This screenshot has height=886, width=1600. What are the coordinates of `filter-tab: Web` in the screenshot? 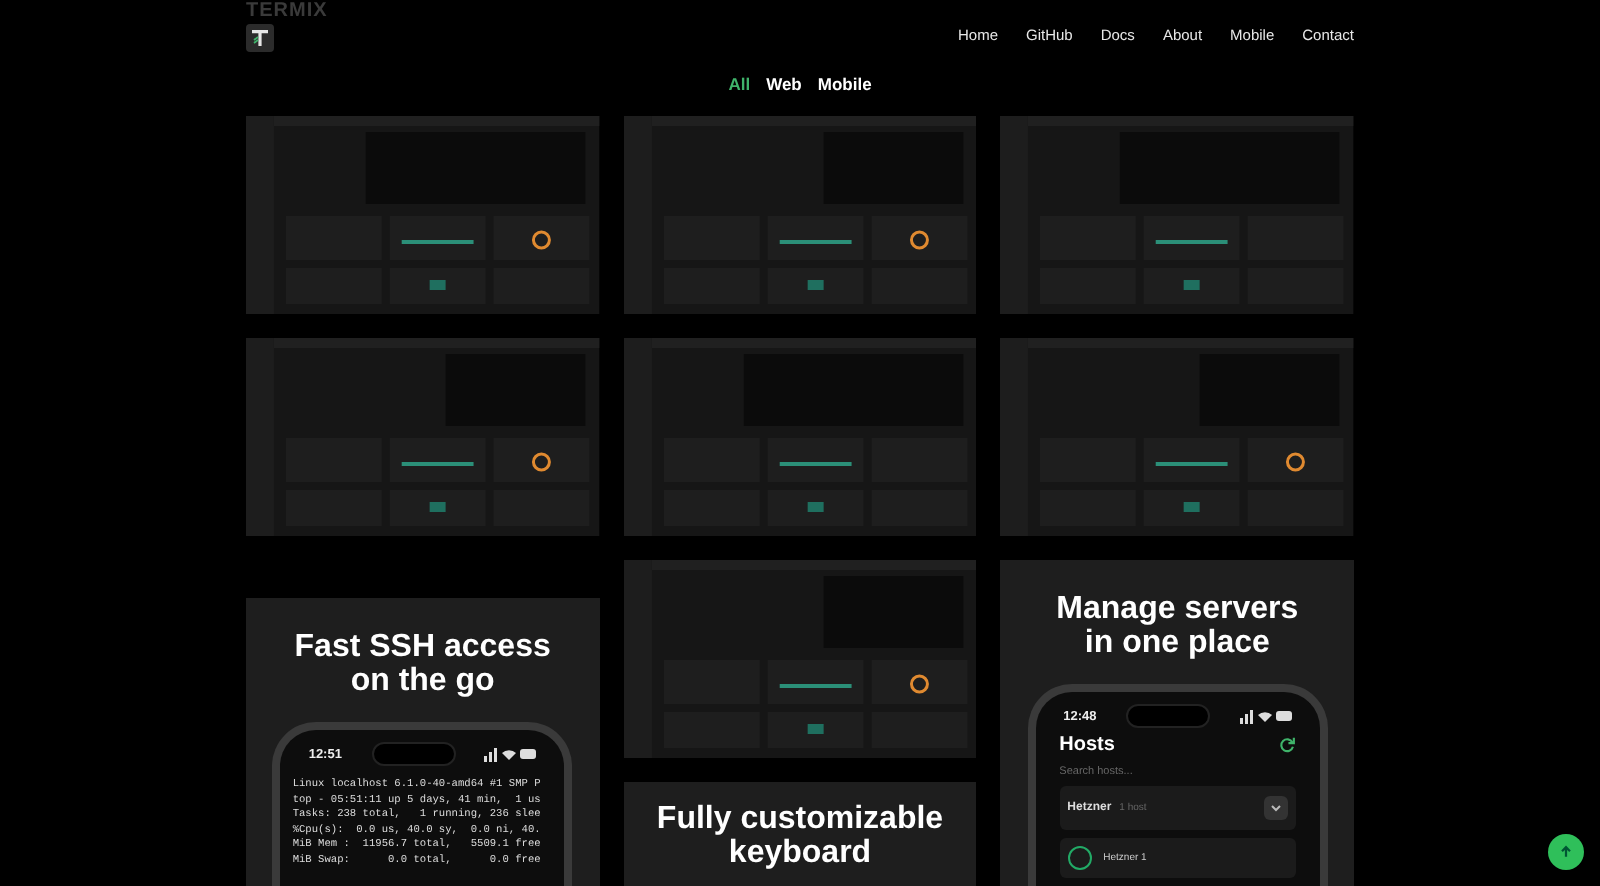 It's located at (784, 84).